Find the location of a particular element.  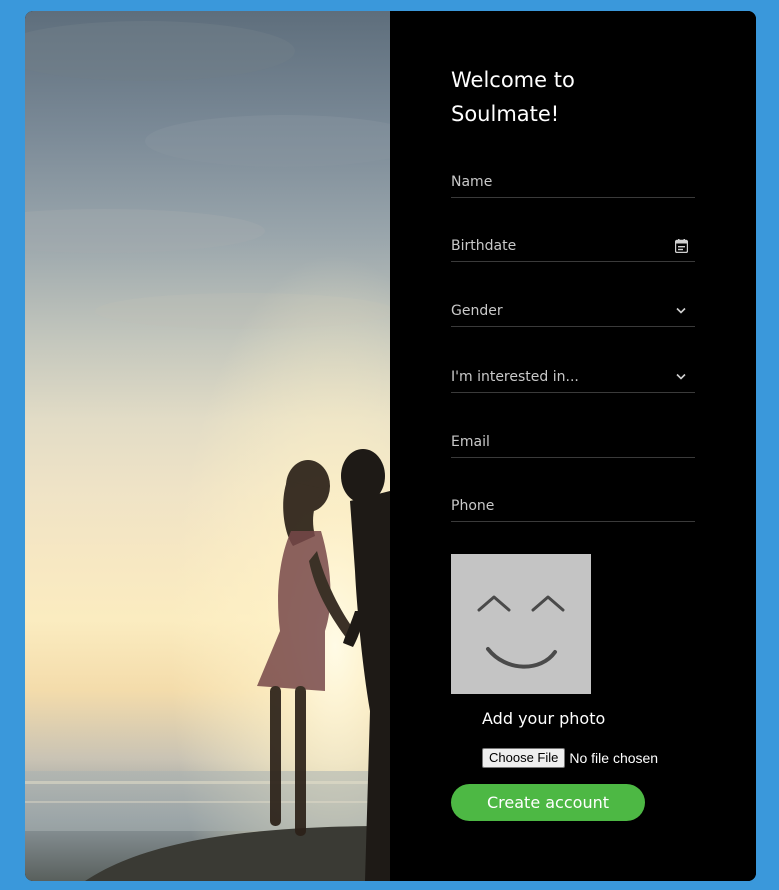

add-photo-label: Add your photo is located at coordinates (544, 718).